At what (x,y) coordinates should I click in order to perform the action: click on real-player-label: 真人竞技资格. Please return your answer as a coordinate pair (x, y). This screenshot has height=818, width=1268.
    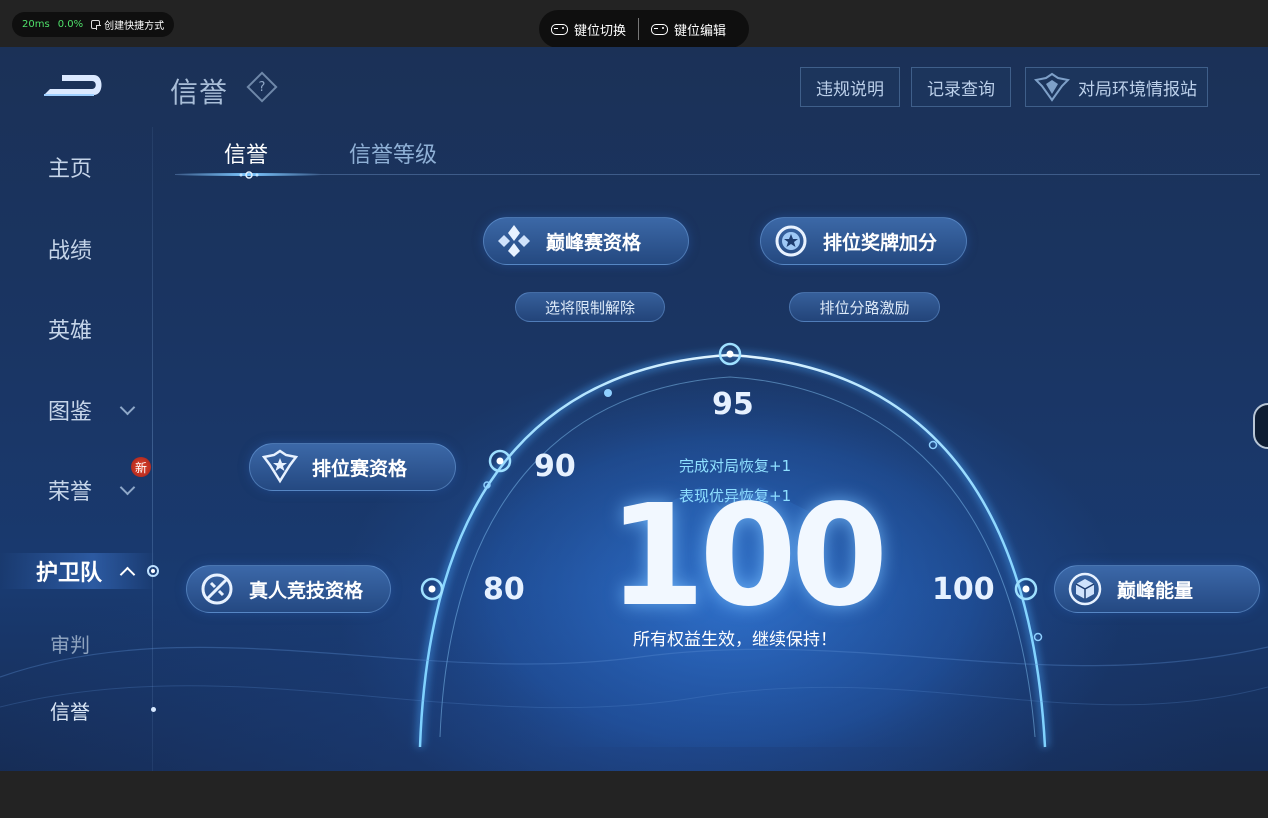
    Looking at the image, I should click on (306, 590).